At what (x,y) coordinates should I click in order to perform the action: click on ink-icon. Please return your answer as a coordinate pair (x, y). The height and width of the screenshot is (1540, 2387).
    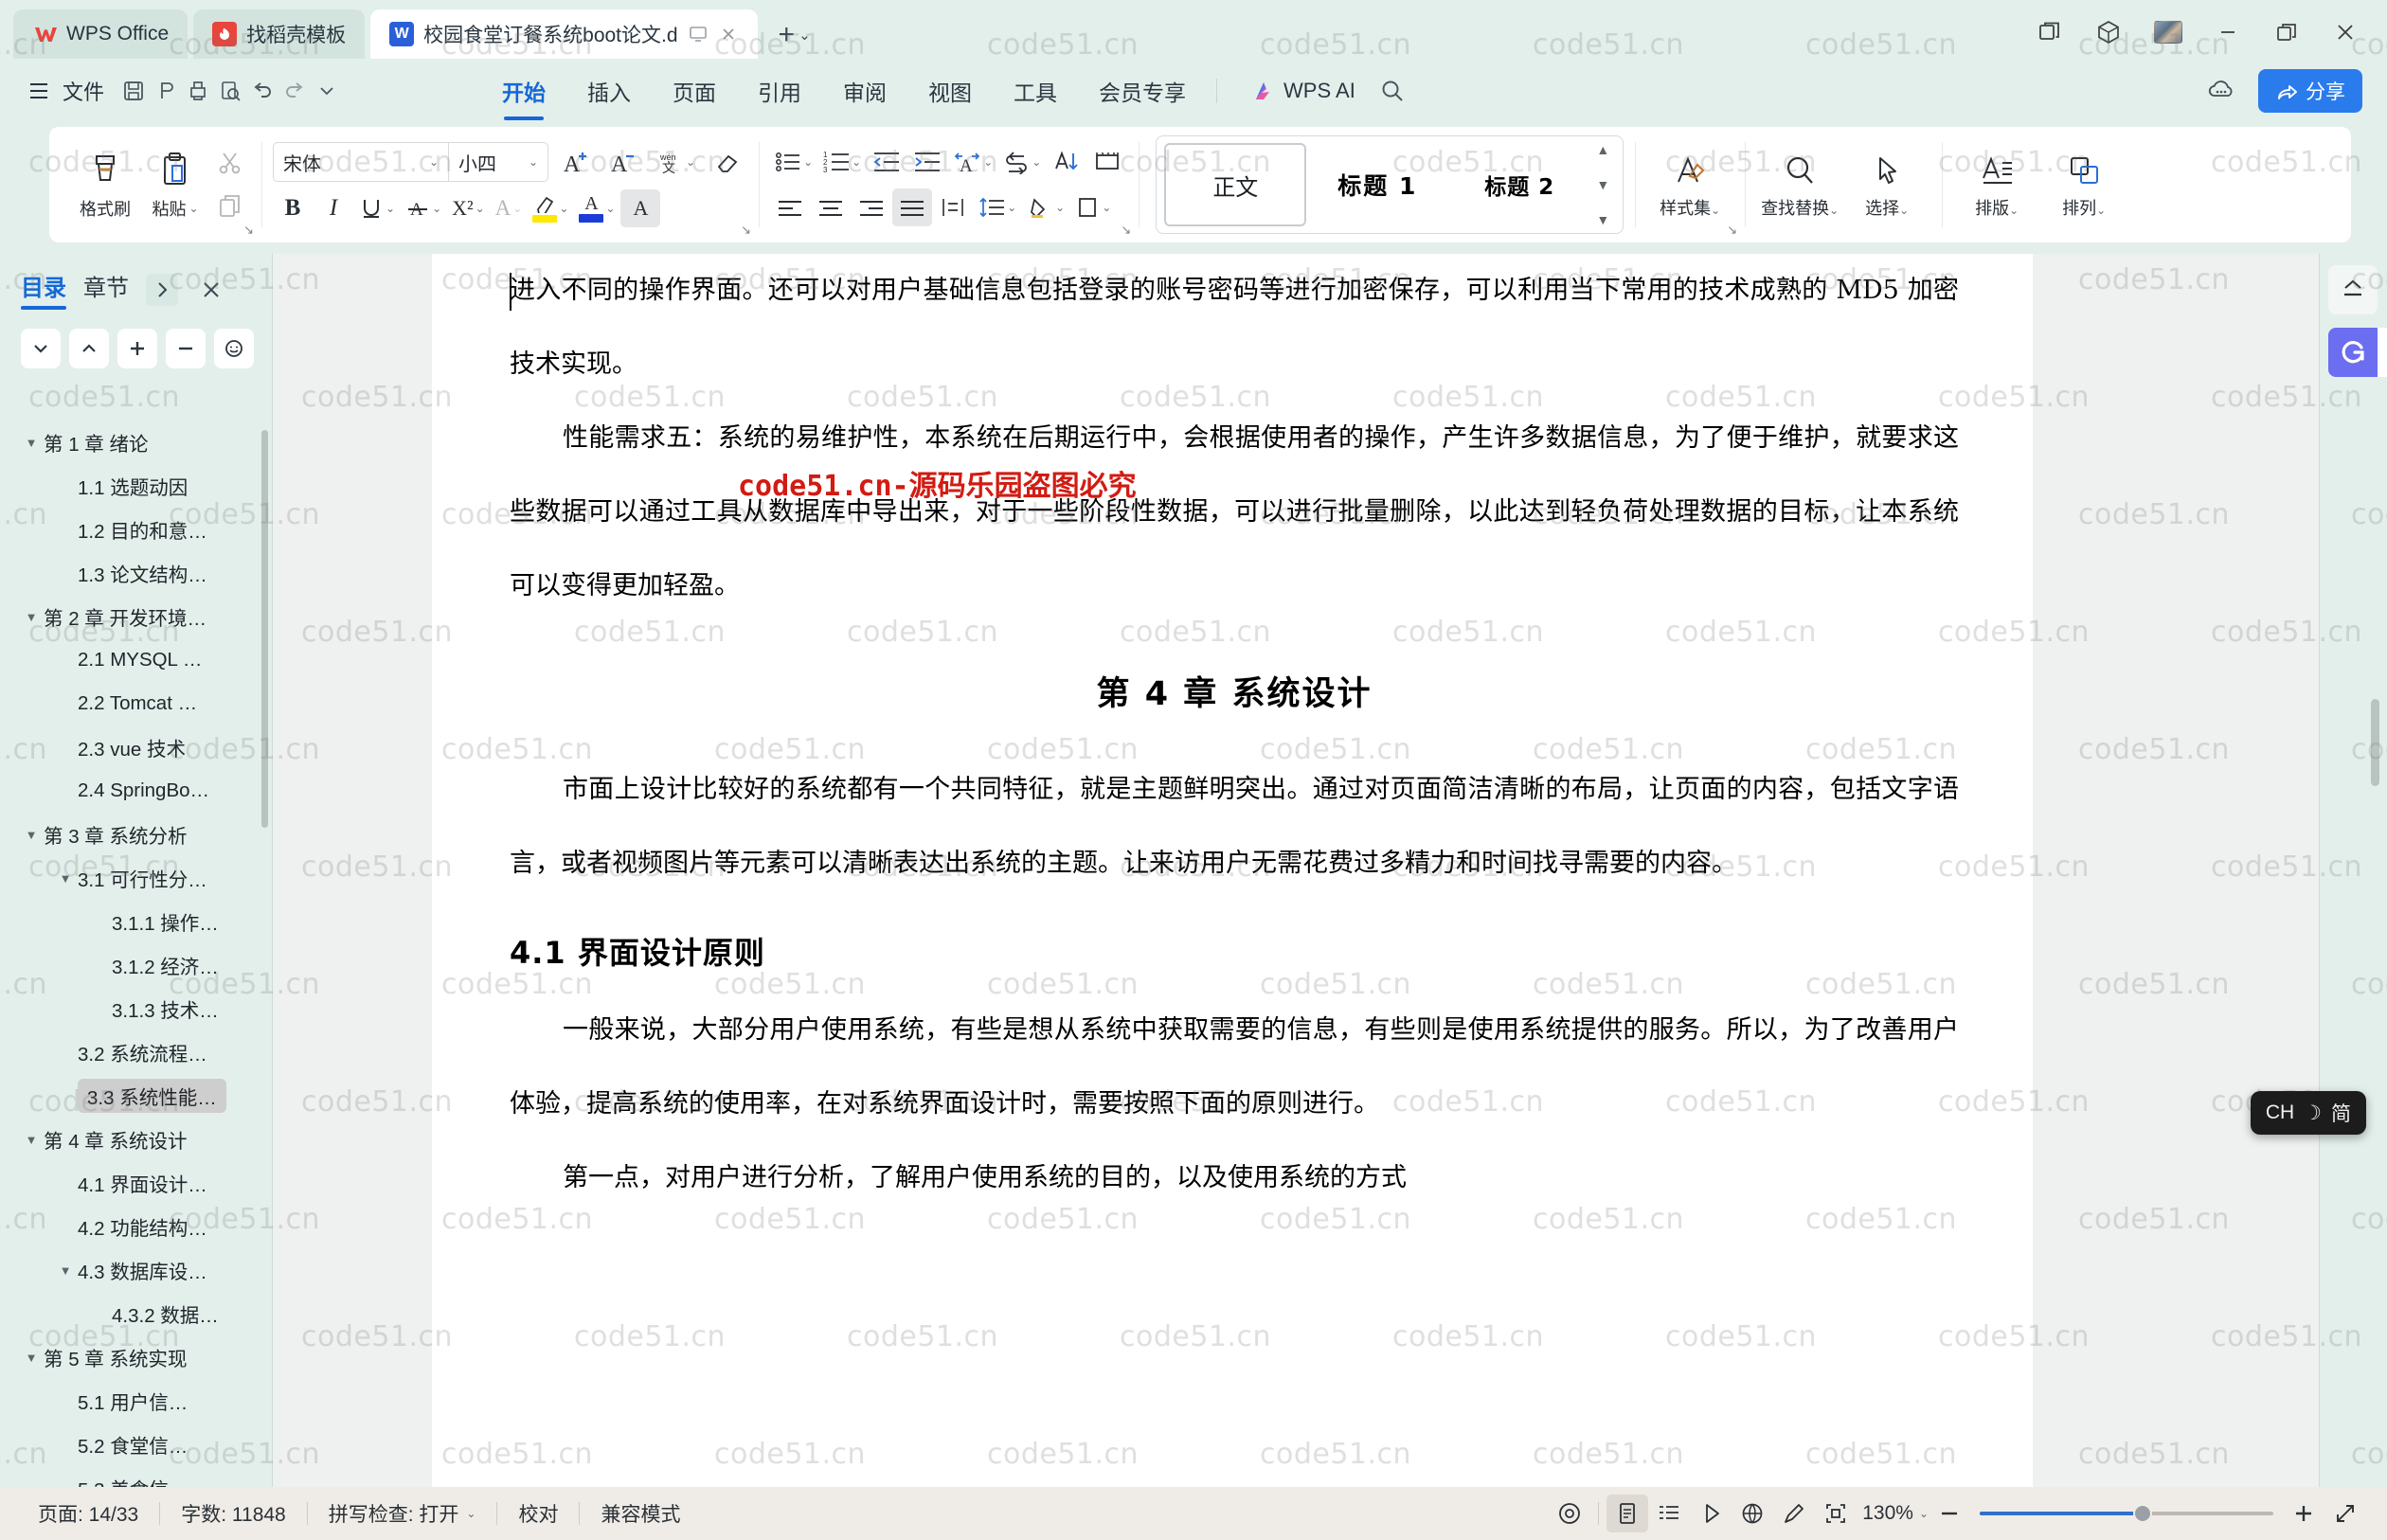
    Looking at the image, I should click on (1794, 1513).